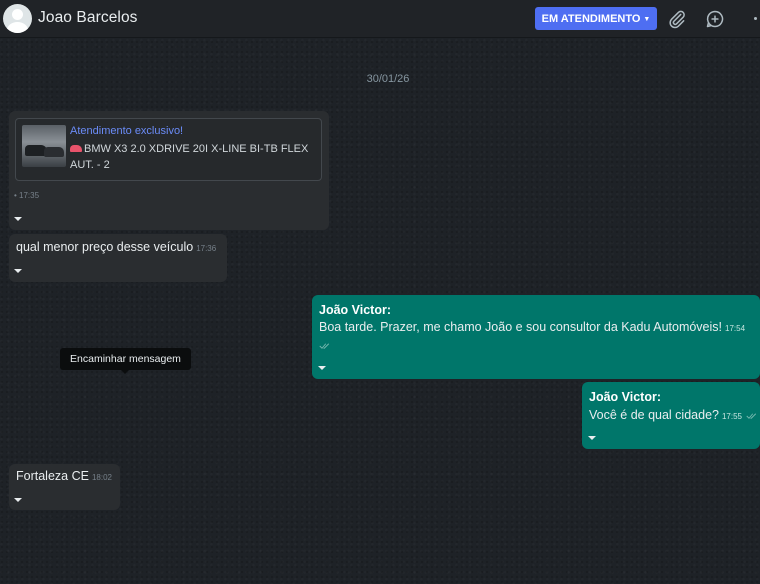  I want to click on message-time: 17:36, so click(206, 248).